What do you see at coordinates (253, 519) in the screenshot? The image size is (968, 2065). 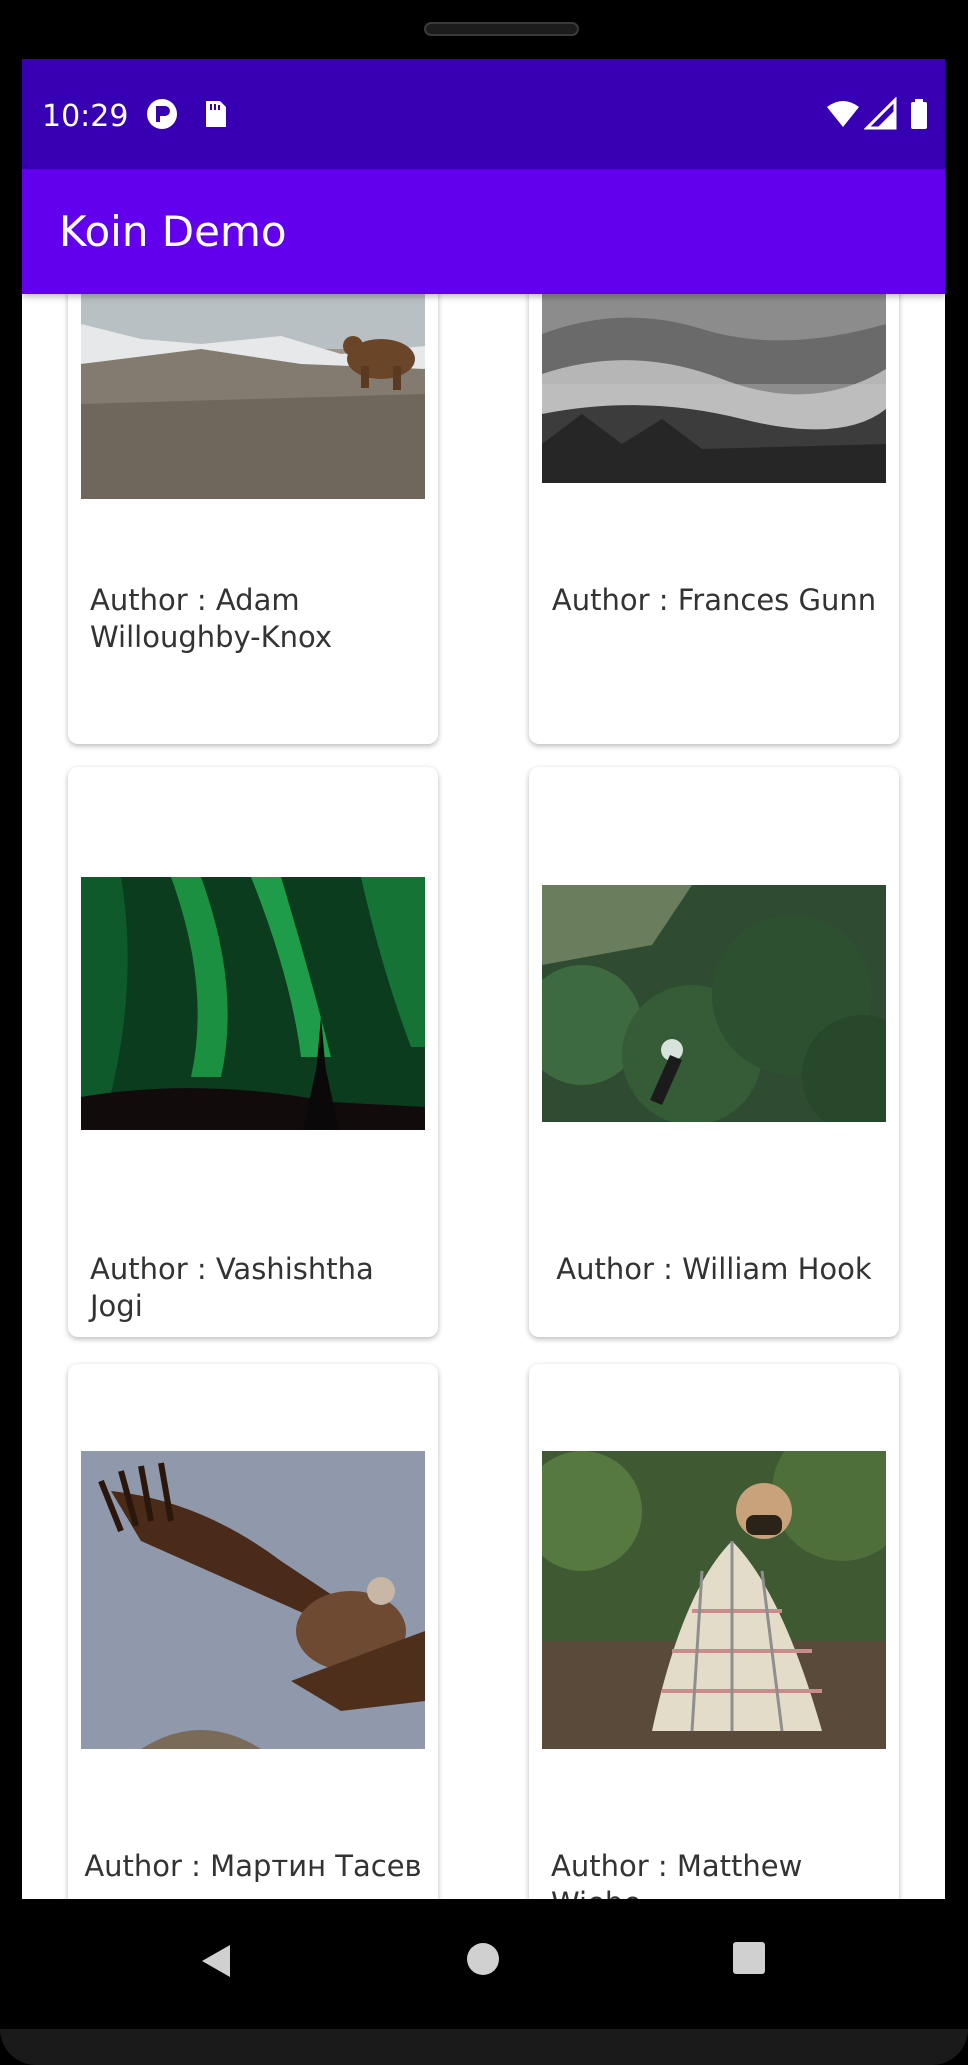 I see `photo-card: Author : Adam Willoughby-Knox` at bounding box center [253, 519].